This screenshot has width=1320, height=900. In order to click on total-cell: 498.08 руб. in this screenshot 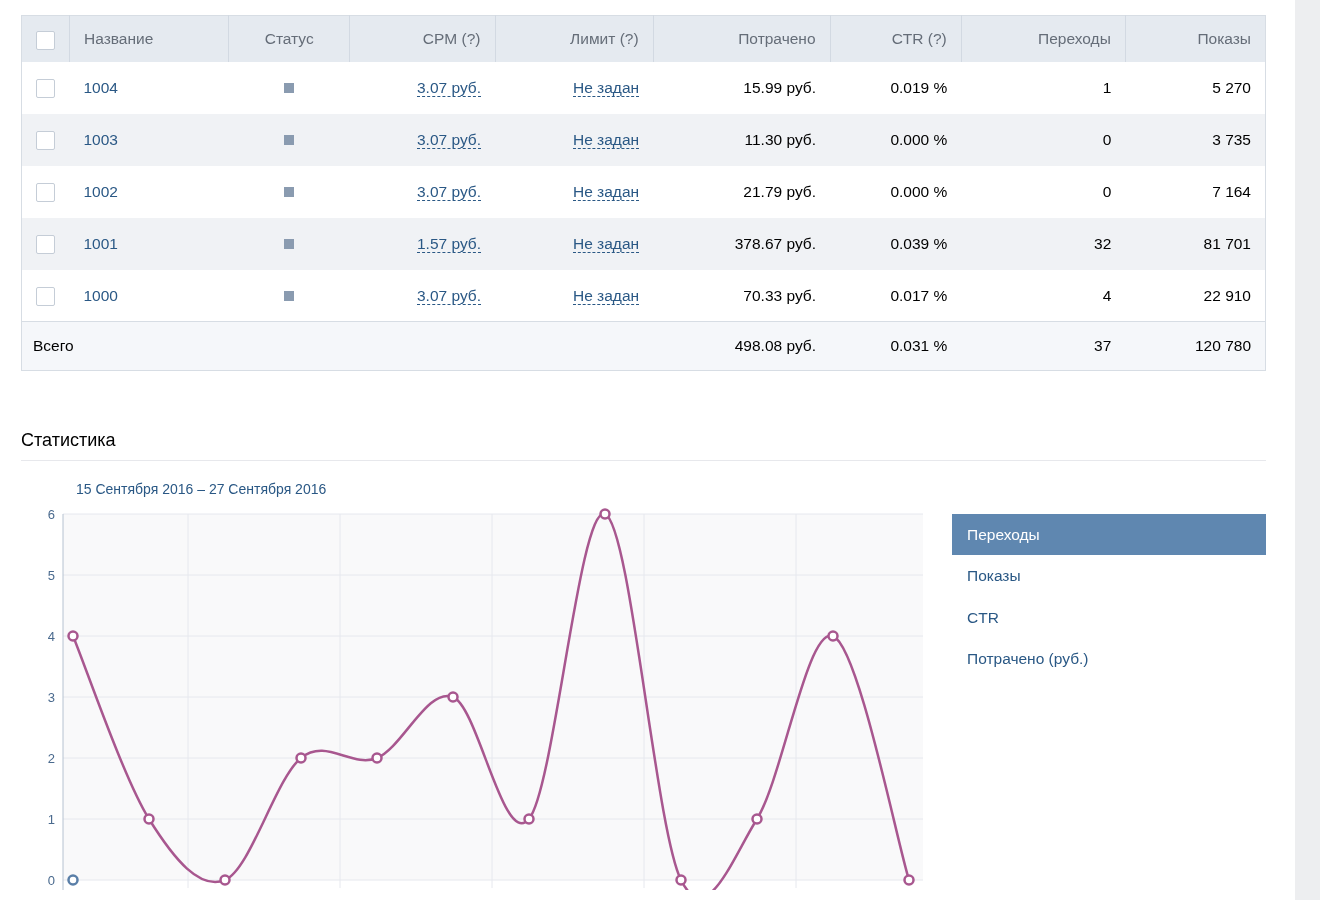, I will do `click(775, 346)`.